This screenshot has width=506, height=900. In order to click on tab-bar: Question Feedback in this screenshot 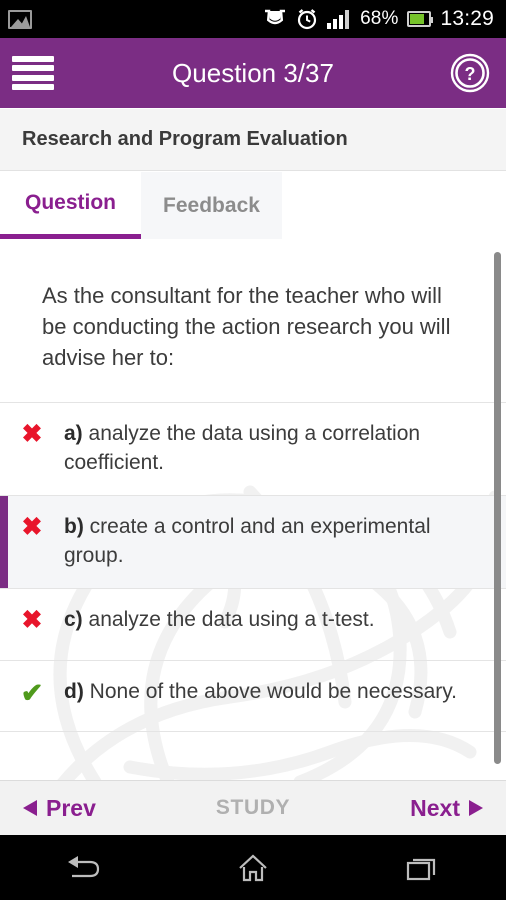, I will do `click(253, 207)`.